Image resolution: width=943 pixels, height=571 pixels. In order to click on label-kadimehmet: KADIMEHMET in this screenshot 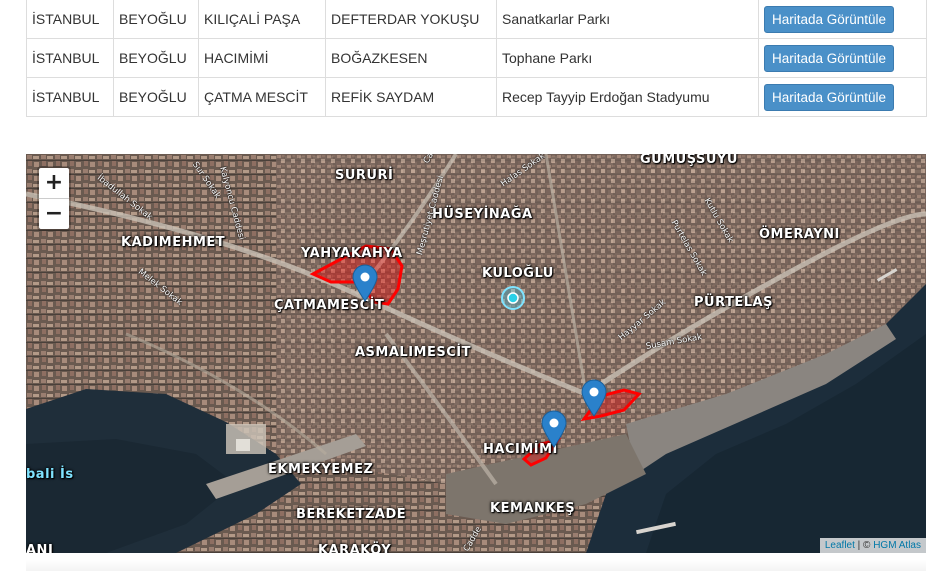, I will do `click(173, 242)`.